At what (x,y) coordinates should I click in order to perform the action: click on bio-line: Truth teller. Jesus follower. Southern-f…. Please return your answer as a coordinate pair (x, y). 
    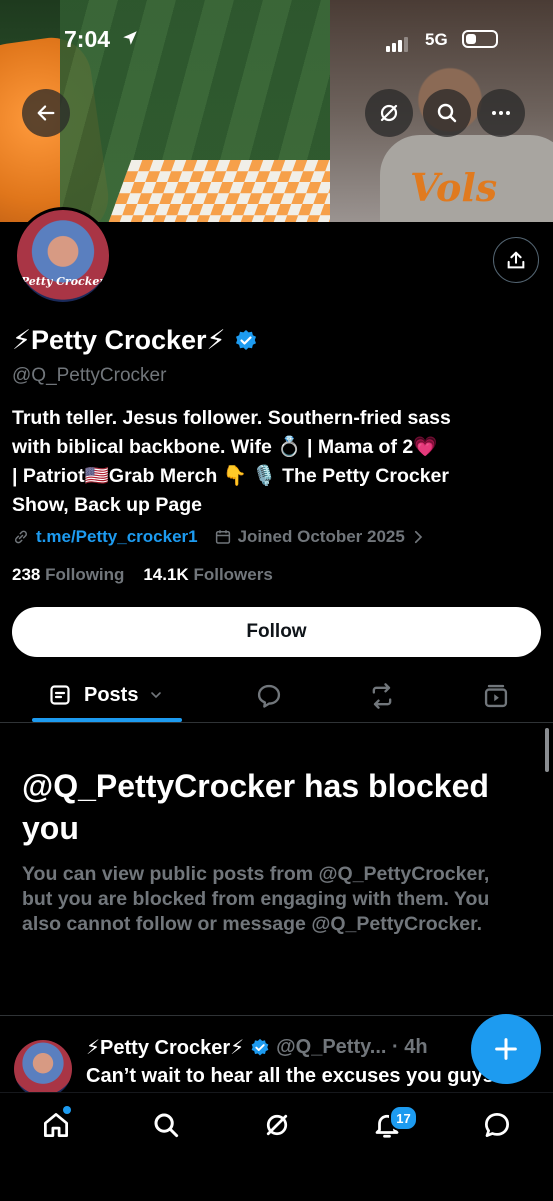
    Looking at the image, I should click on (231, 418).